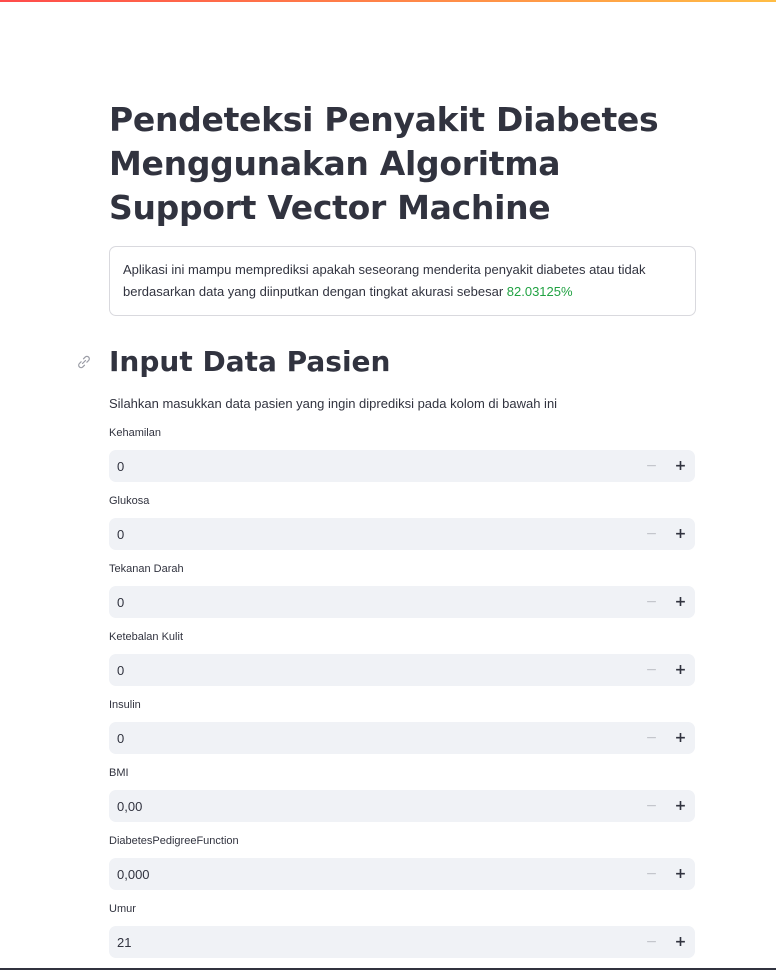  I want to click on number-input-field: Umur 21− +, so click(402, 930).